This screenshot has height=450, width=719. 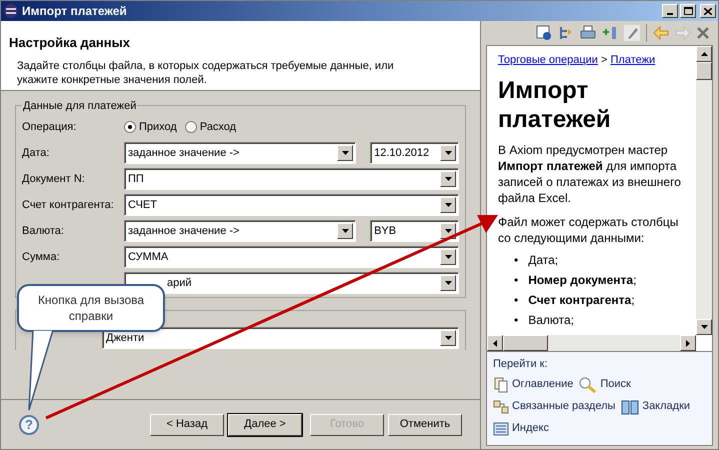 I want to click on scroll-up-button, so click(x=704, y=54).